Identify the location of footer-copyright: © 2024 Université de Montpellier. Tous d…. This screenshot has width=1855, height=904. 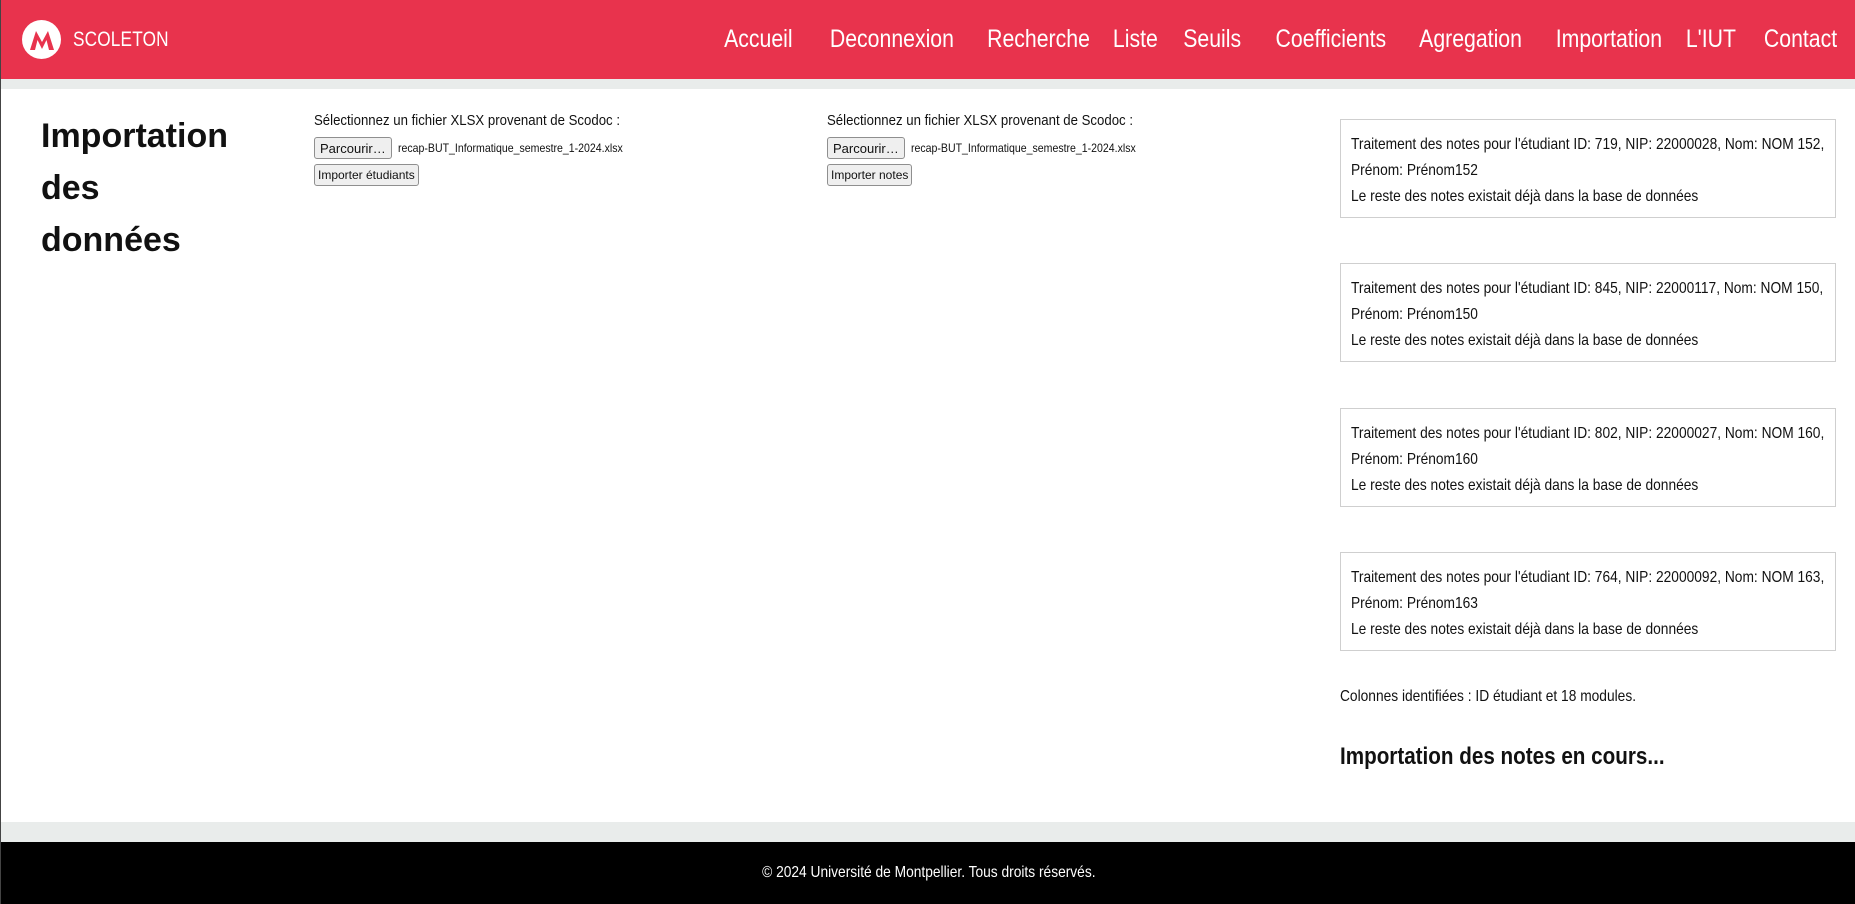
(928, 872).